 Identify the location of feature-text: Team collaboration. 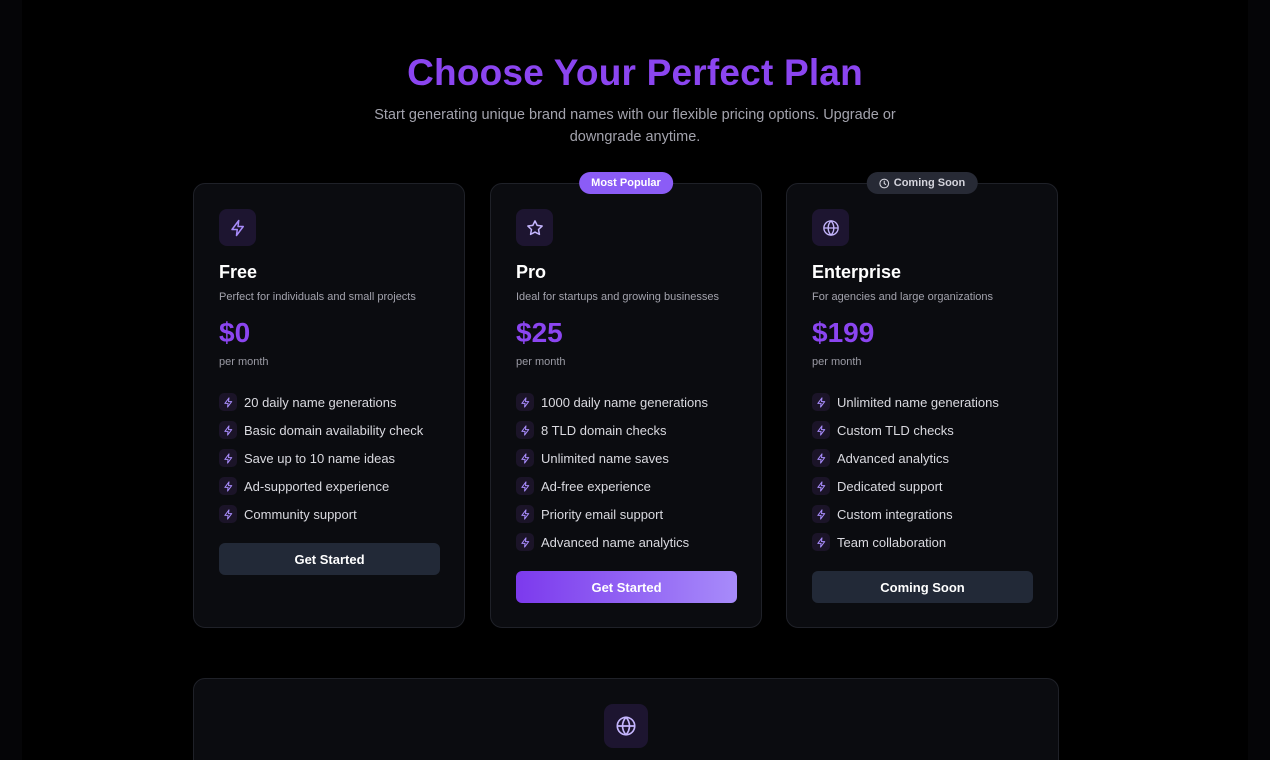
(892, 542).